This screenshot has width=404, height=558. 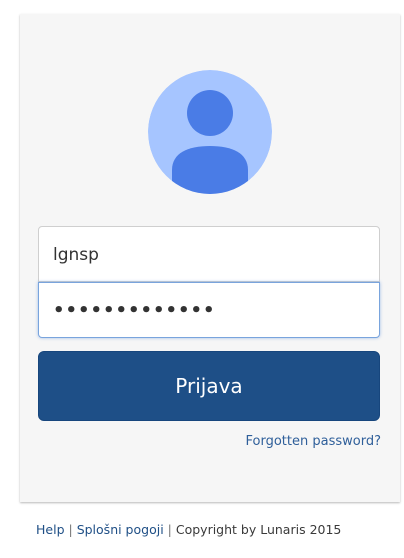 What do you see at coordinates (210, 132) in the screenshot?
I see `user-avatar-icon` at bounding box center [210, 132].